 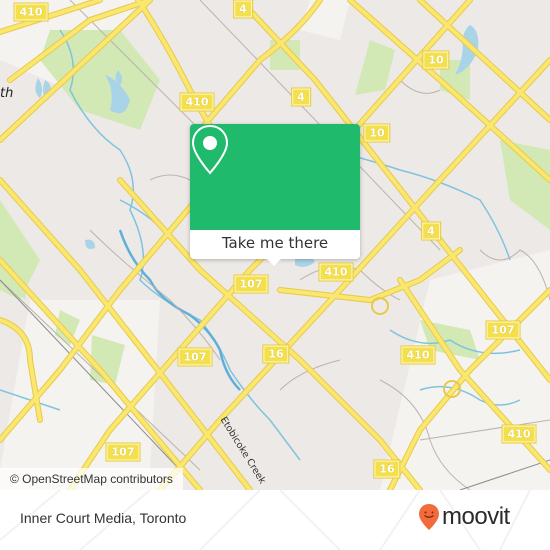 I want to click on moovit-pin-icon, so click(x=429, y=517).